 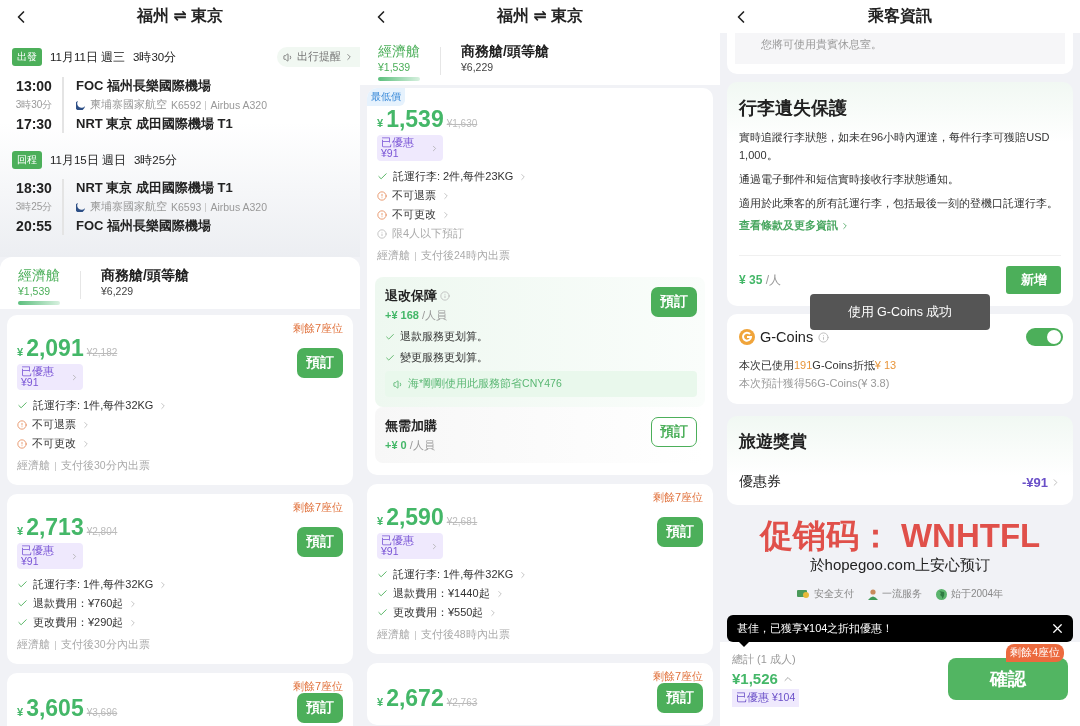 I want to click on flight-duration: 3時30分, so click(x=34, y=105).